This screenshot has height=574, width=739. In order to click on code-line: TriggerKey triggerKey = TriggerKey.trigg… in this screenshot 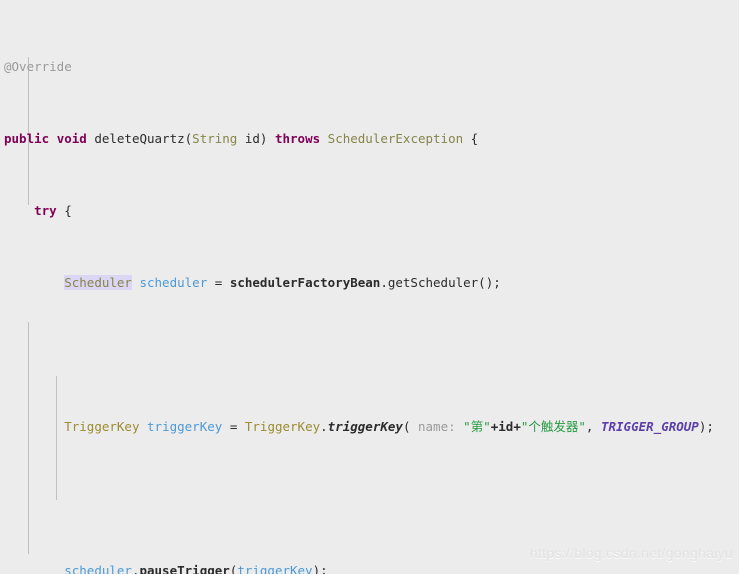, I will do `click(369, 427)`.